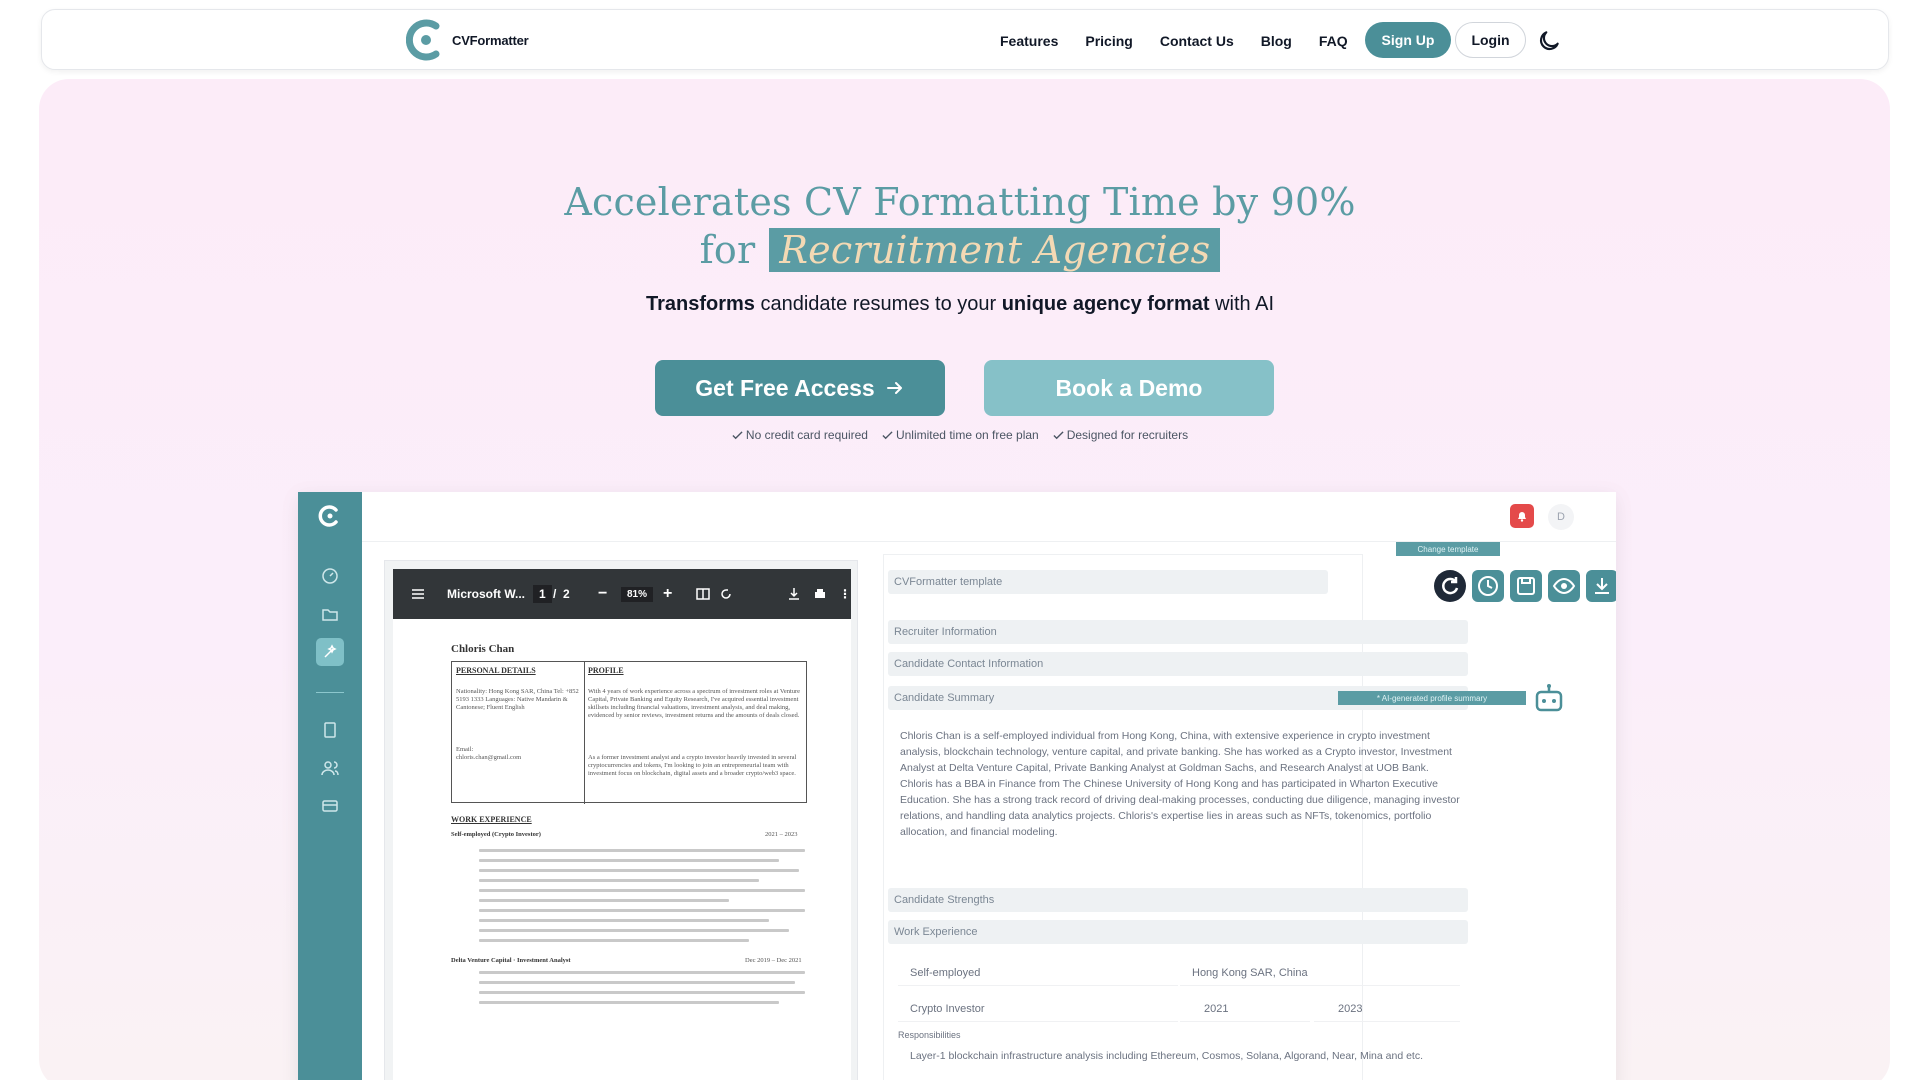 This screenshot has width=1920, height=1080. I want to click on download-button, so click(1601, 586).